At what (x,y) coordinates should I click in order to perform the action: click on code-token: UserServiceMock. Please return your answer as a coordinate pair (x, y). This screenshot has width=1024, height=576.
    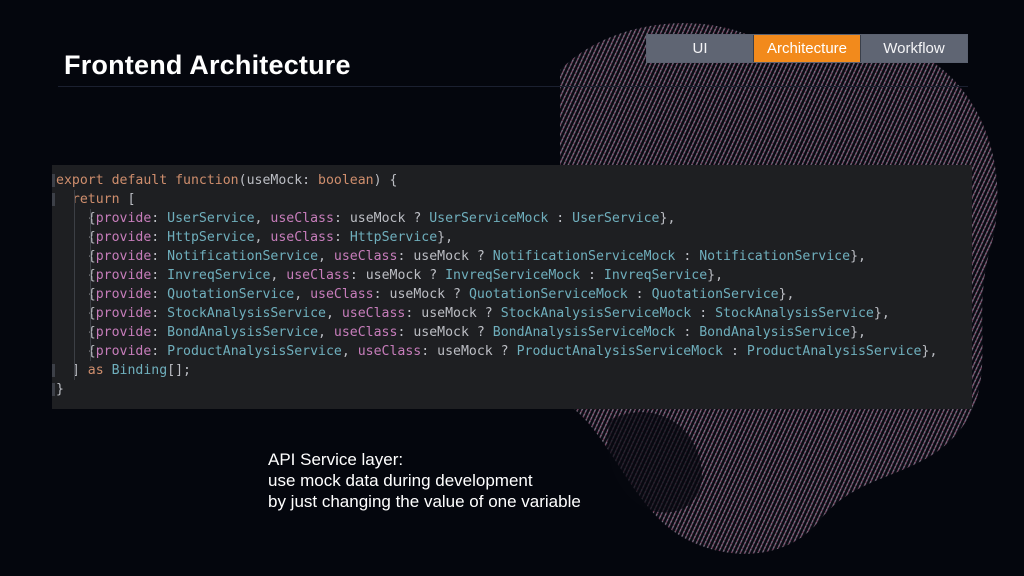
    Looking at the image, I should click on (489, 218).